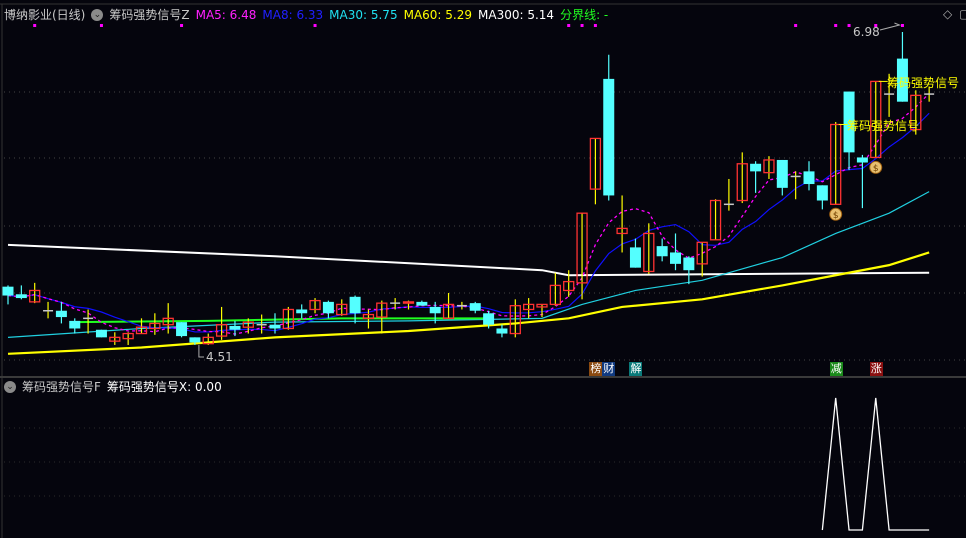 The image size is (966, 538). I want to click on low-arrow, so click(201, 351).